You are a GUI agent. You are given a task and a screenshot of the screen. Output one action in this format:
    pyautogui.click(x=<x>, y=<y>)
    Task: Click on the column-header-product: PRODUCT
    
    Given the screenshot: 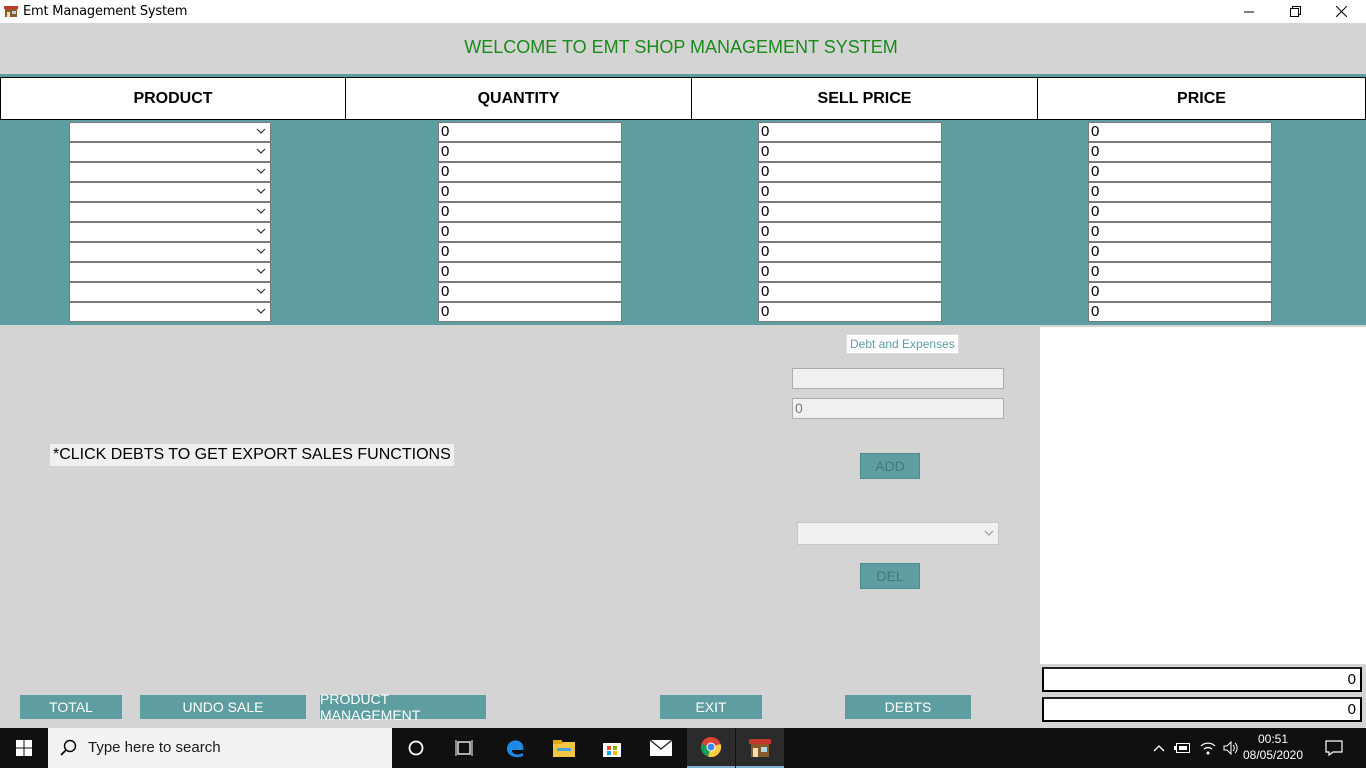 What is the action you would take?
    pyautogui.click(x=173, y=98)
    